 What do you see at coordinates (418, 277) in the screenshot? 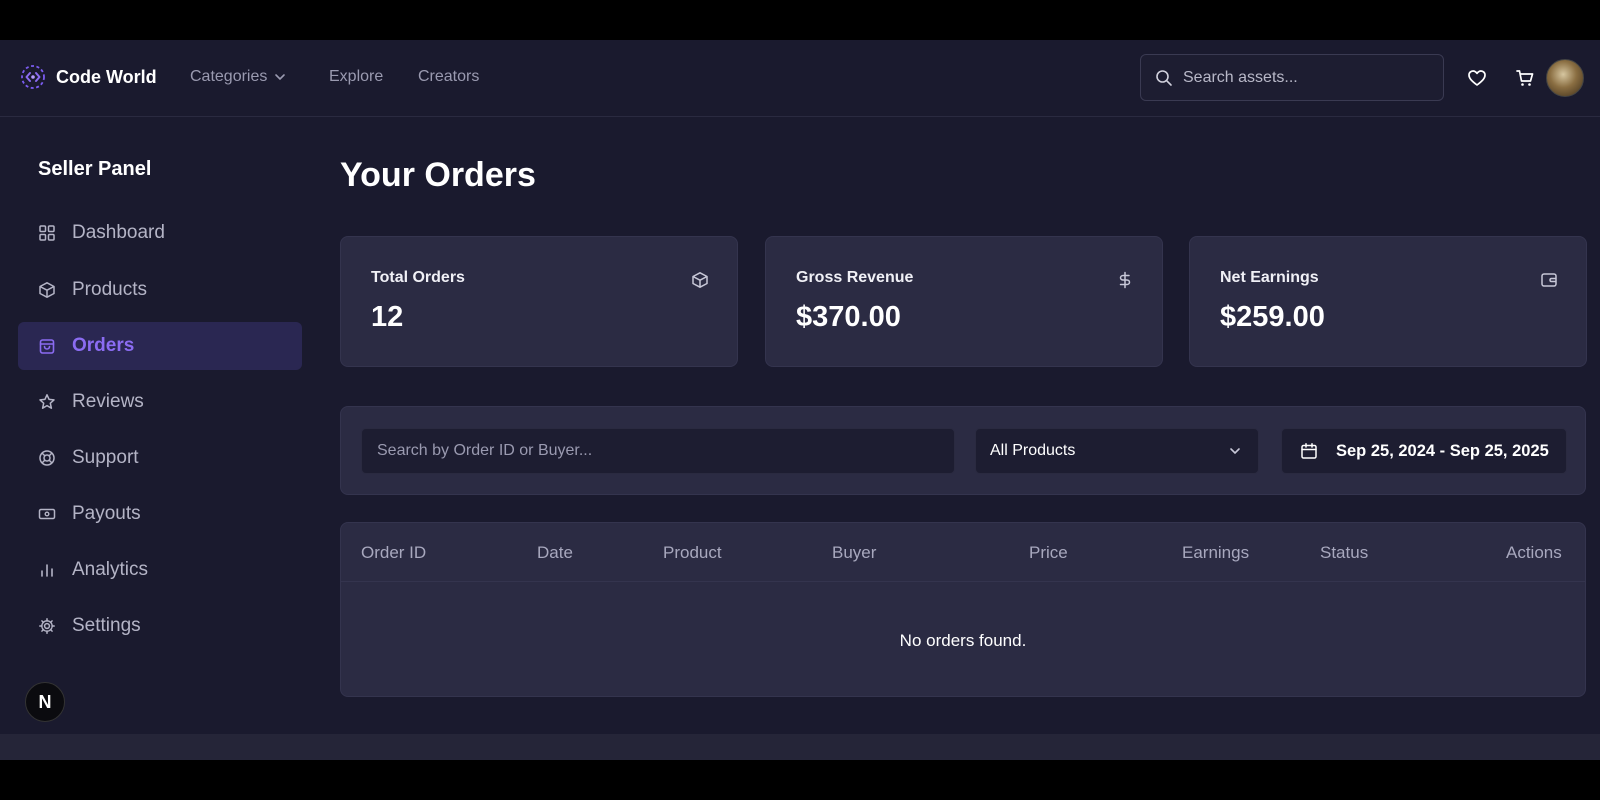
I see `stat-label: Total Orders` at bounding box center [418, 277].